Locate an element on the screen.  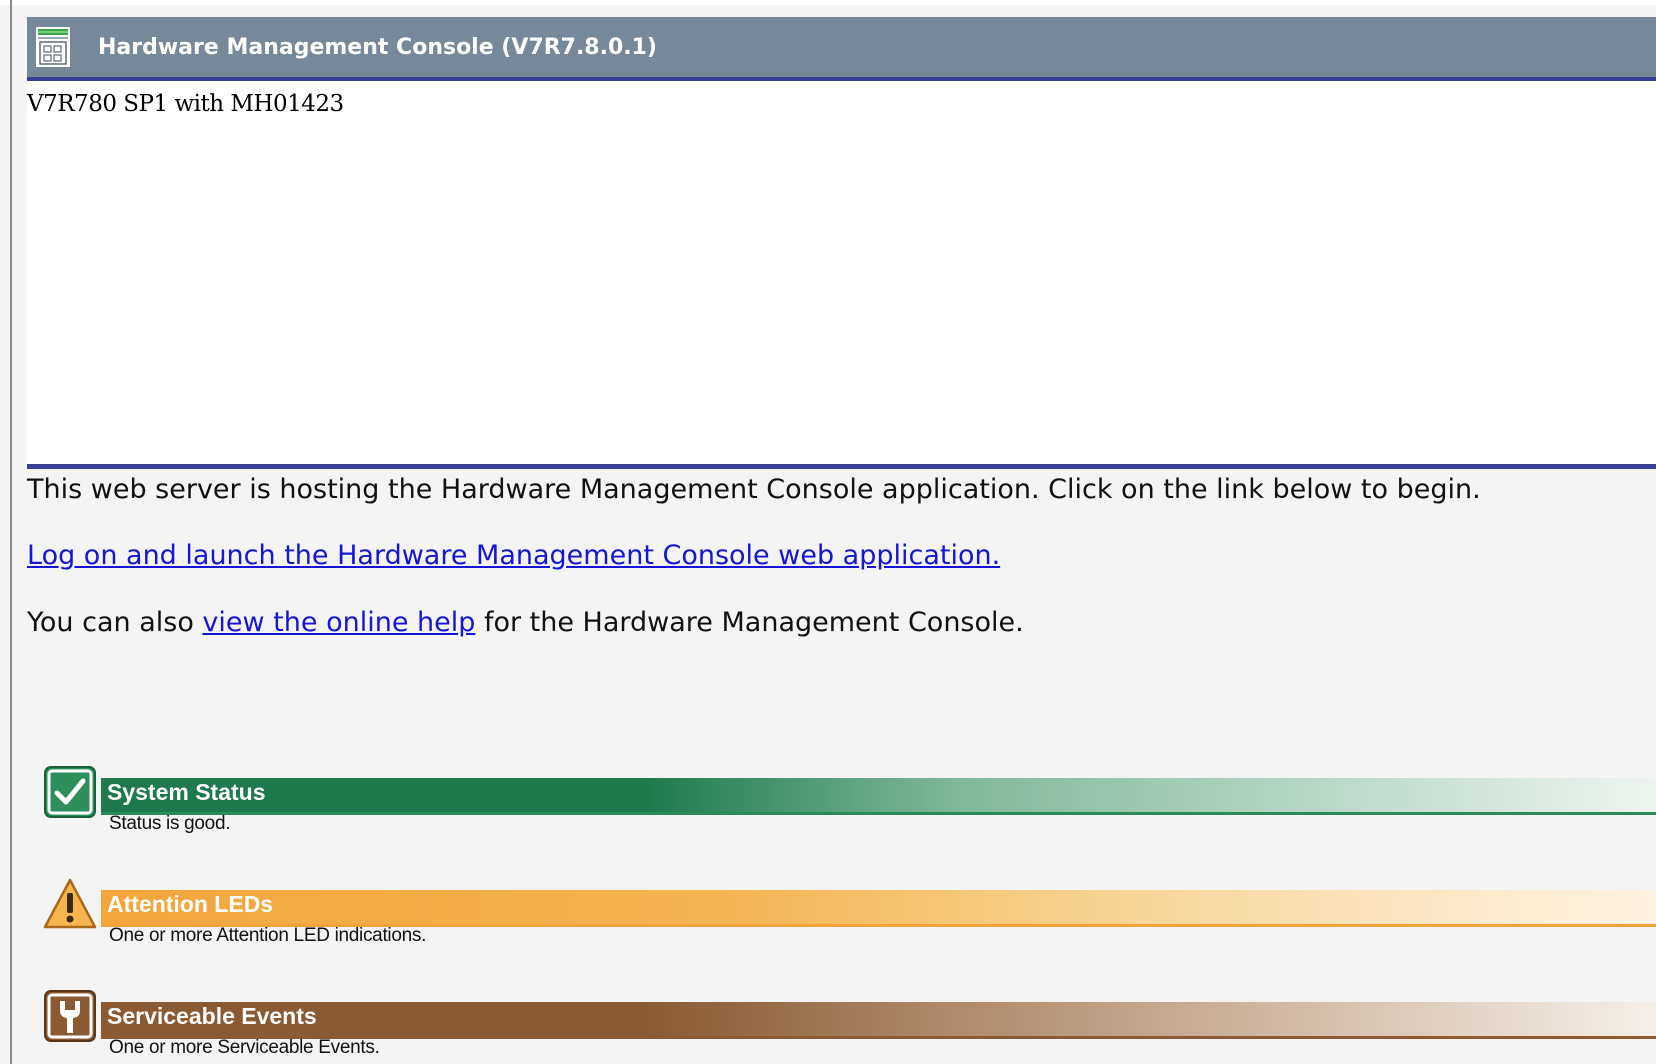
attention-leds-title: Attention LEDs is located at coordinates (190, 904).